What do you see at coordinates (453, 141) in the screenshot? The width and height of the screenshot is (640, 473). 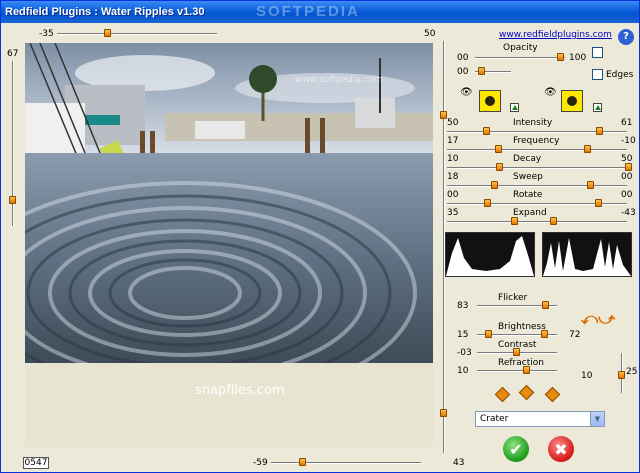 I see `param-left-value: 17` at bounding box center [453, 141].